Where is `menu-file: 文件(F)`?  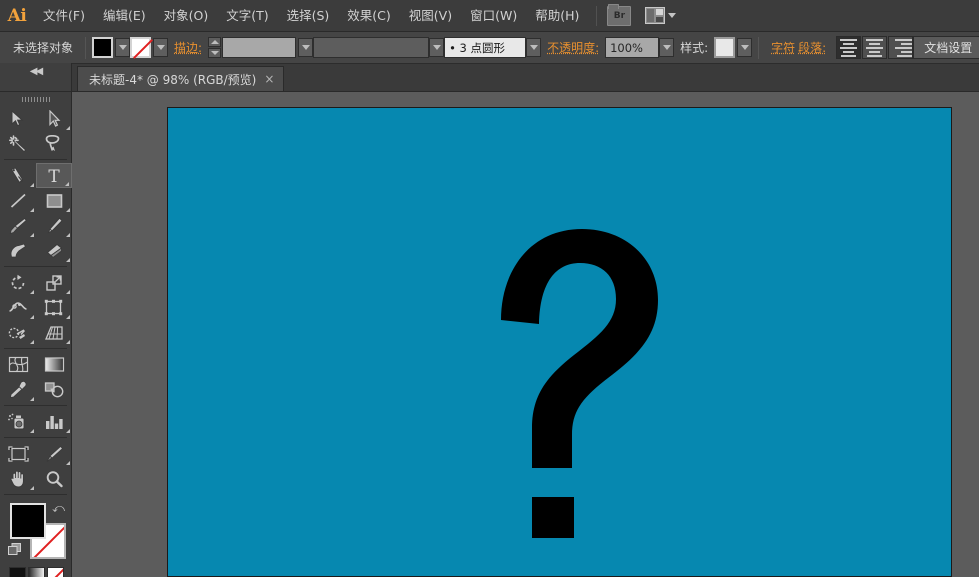 menu-file: 文件(F) is located at coordinates (64, 16).